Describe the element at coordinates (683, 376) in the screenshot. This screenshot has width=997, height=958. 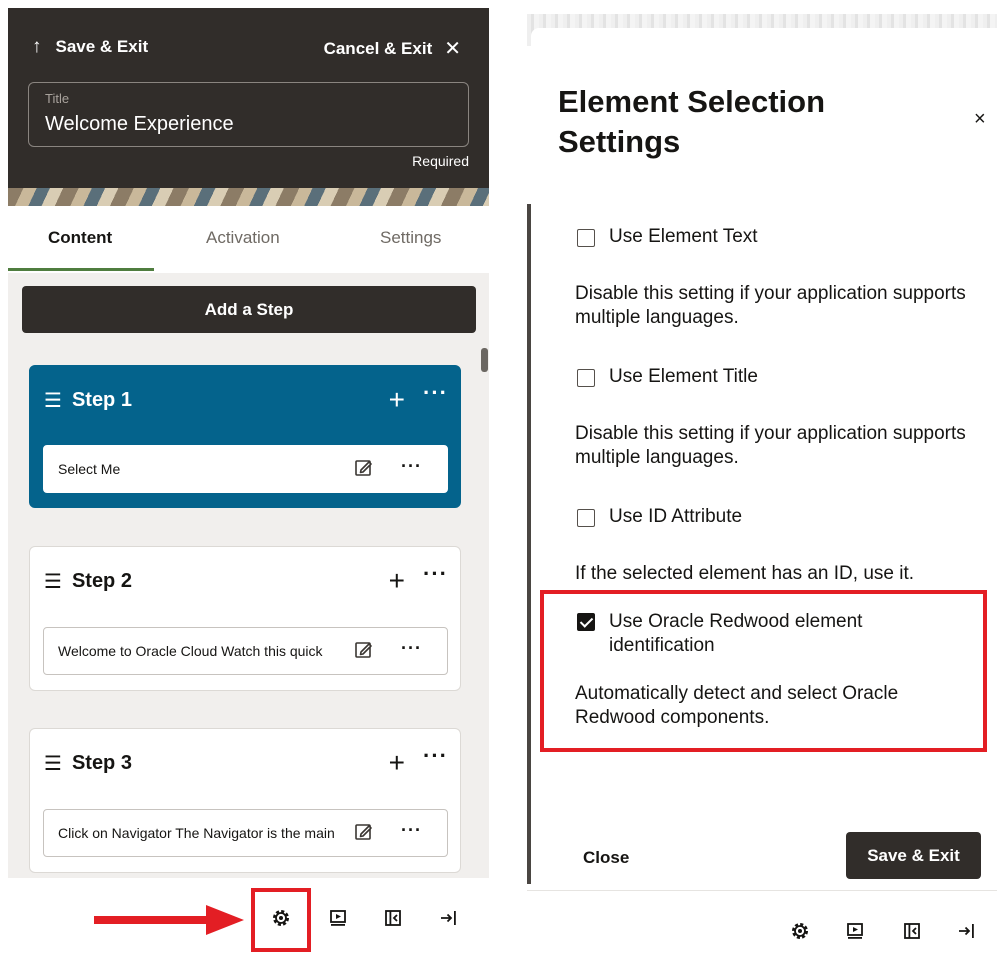
I see `option-label: Use Element Title` at that location.